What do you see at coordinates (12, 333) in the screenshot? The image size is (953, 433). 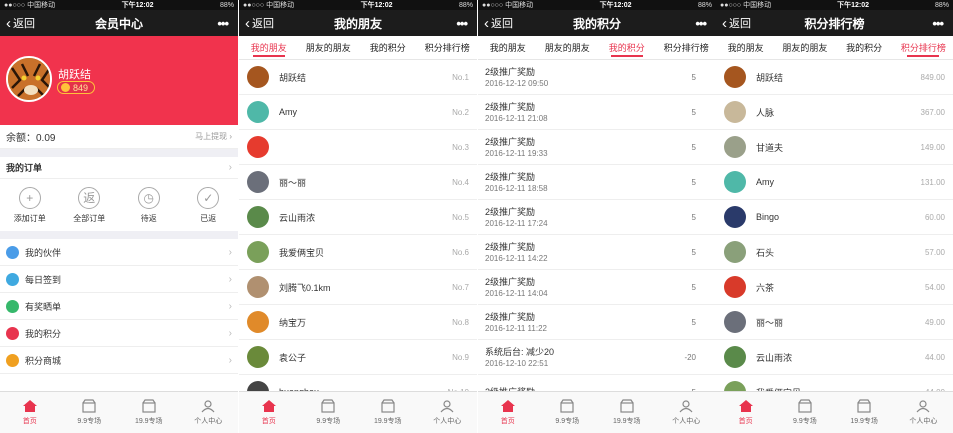 I see `menu-item-icon` at bounding box center [12, 333].